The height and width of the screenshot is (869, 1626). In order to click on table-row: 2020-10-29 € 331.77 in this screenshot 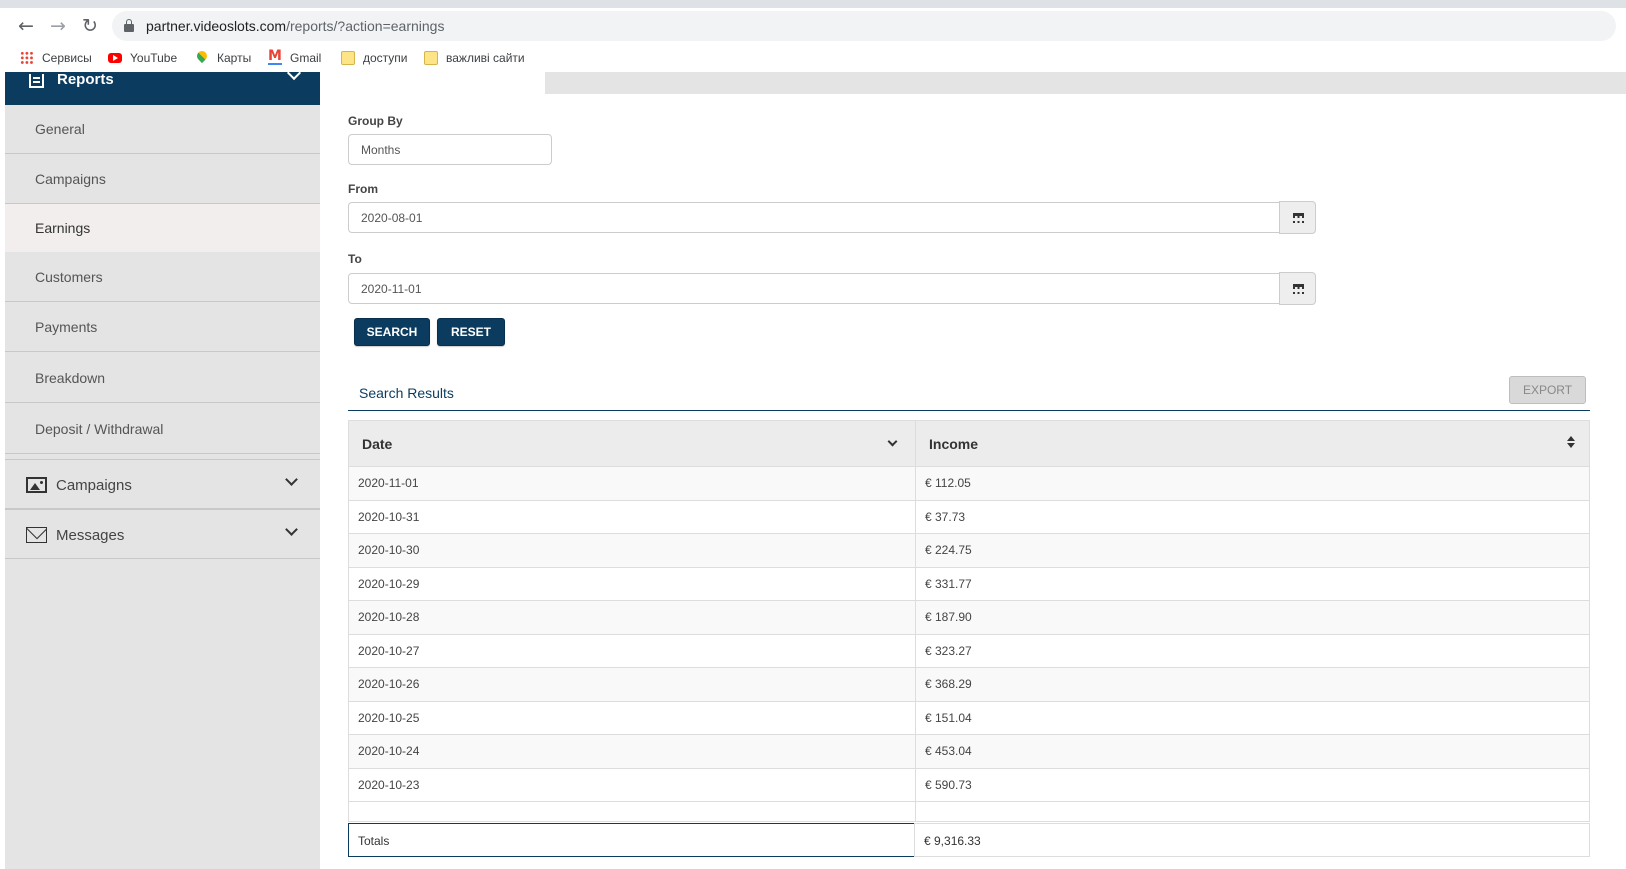, I will do `click(969, 583)`.